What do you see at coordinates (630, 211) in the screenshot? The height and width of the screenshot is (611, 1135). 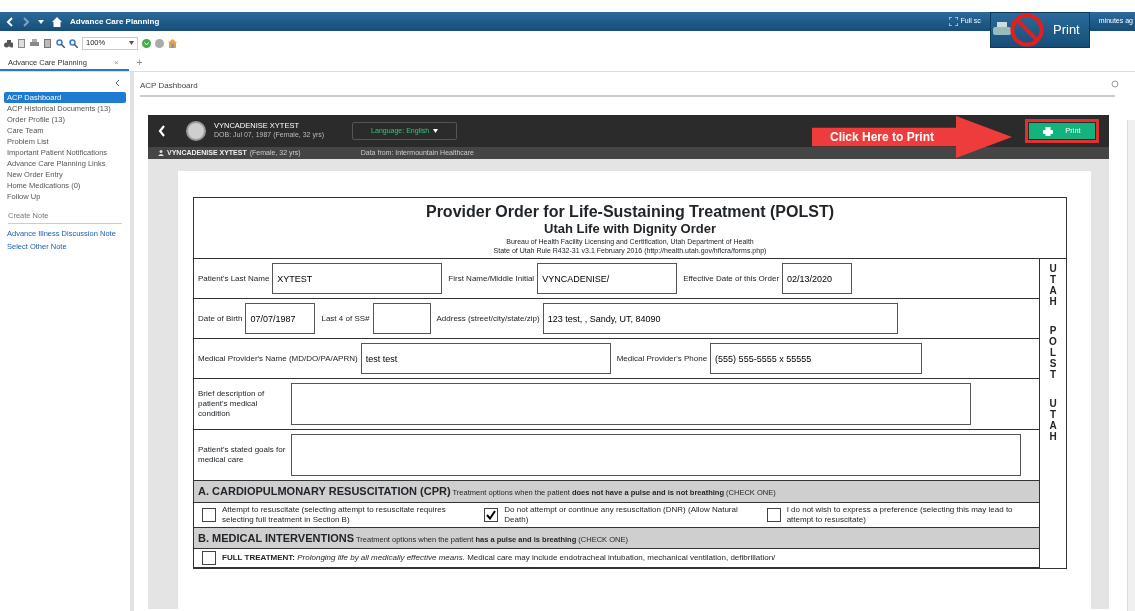 I see `form-title: Provider Order for Life-Sustaining Treatment (POLST)` at bounding box center [630, 211].